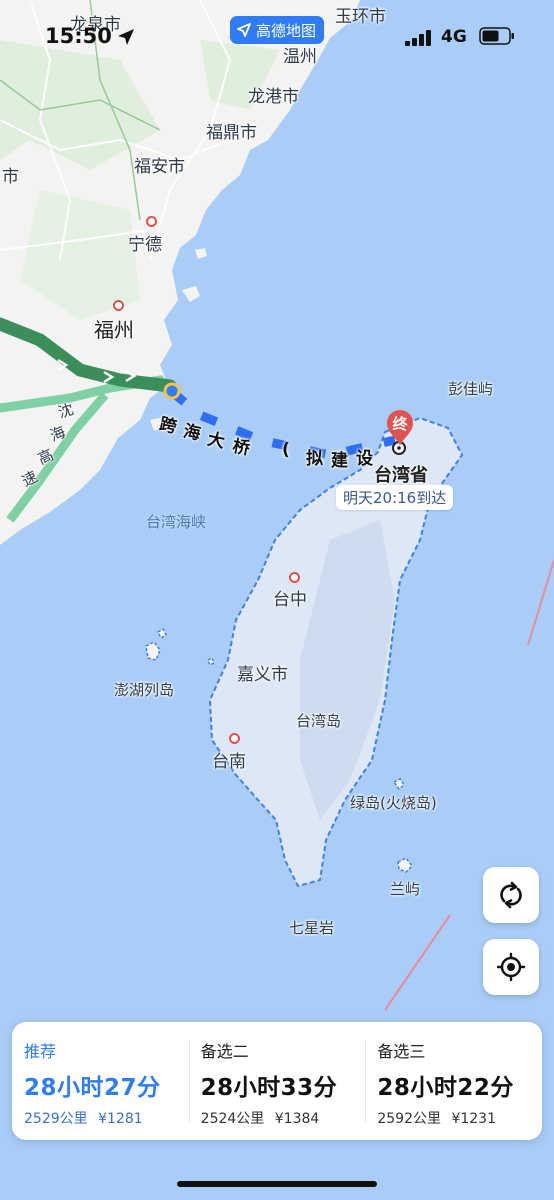 Image resolution: width=554 pixels, height=1200 pixels. I want to click on route-cost: ¥1384, so click(297, 1119).